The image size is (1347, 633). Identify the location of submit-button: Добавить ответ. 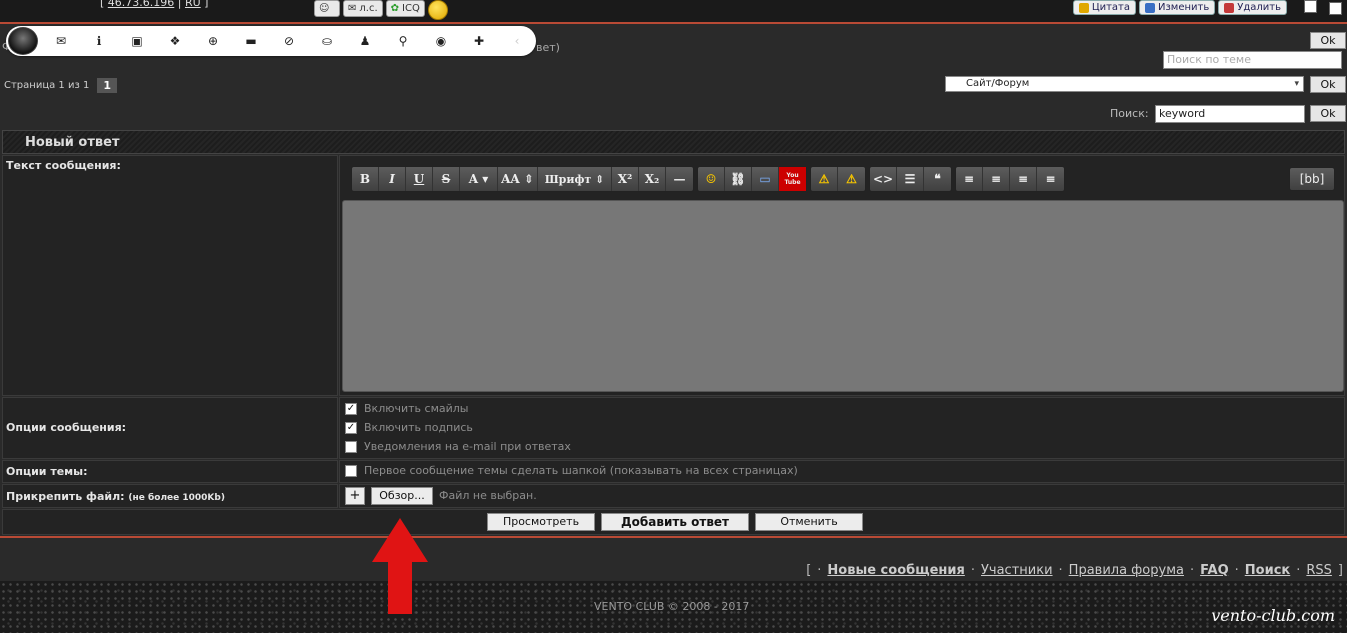
(675, 522).